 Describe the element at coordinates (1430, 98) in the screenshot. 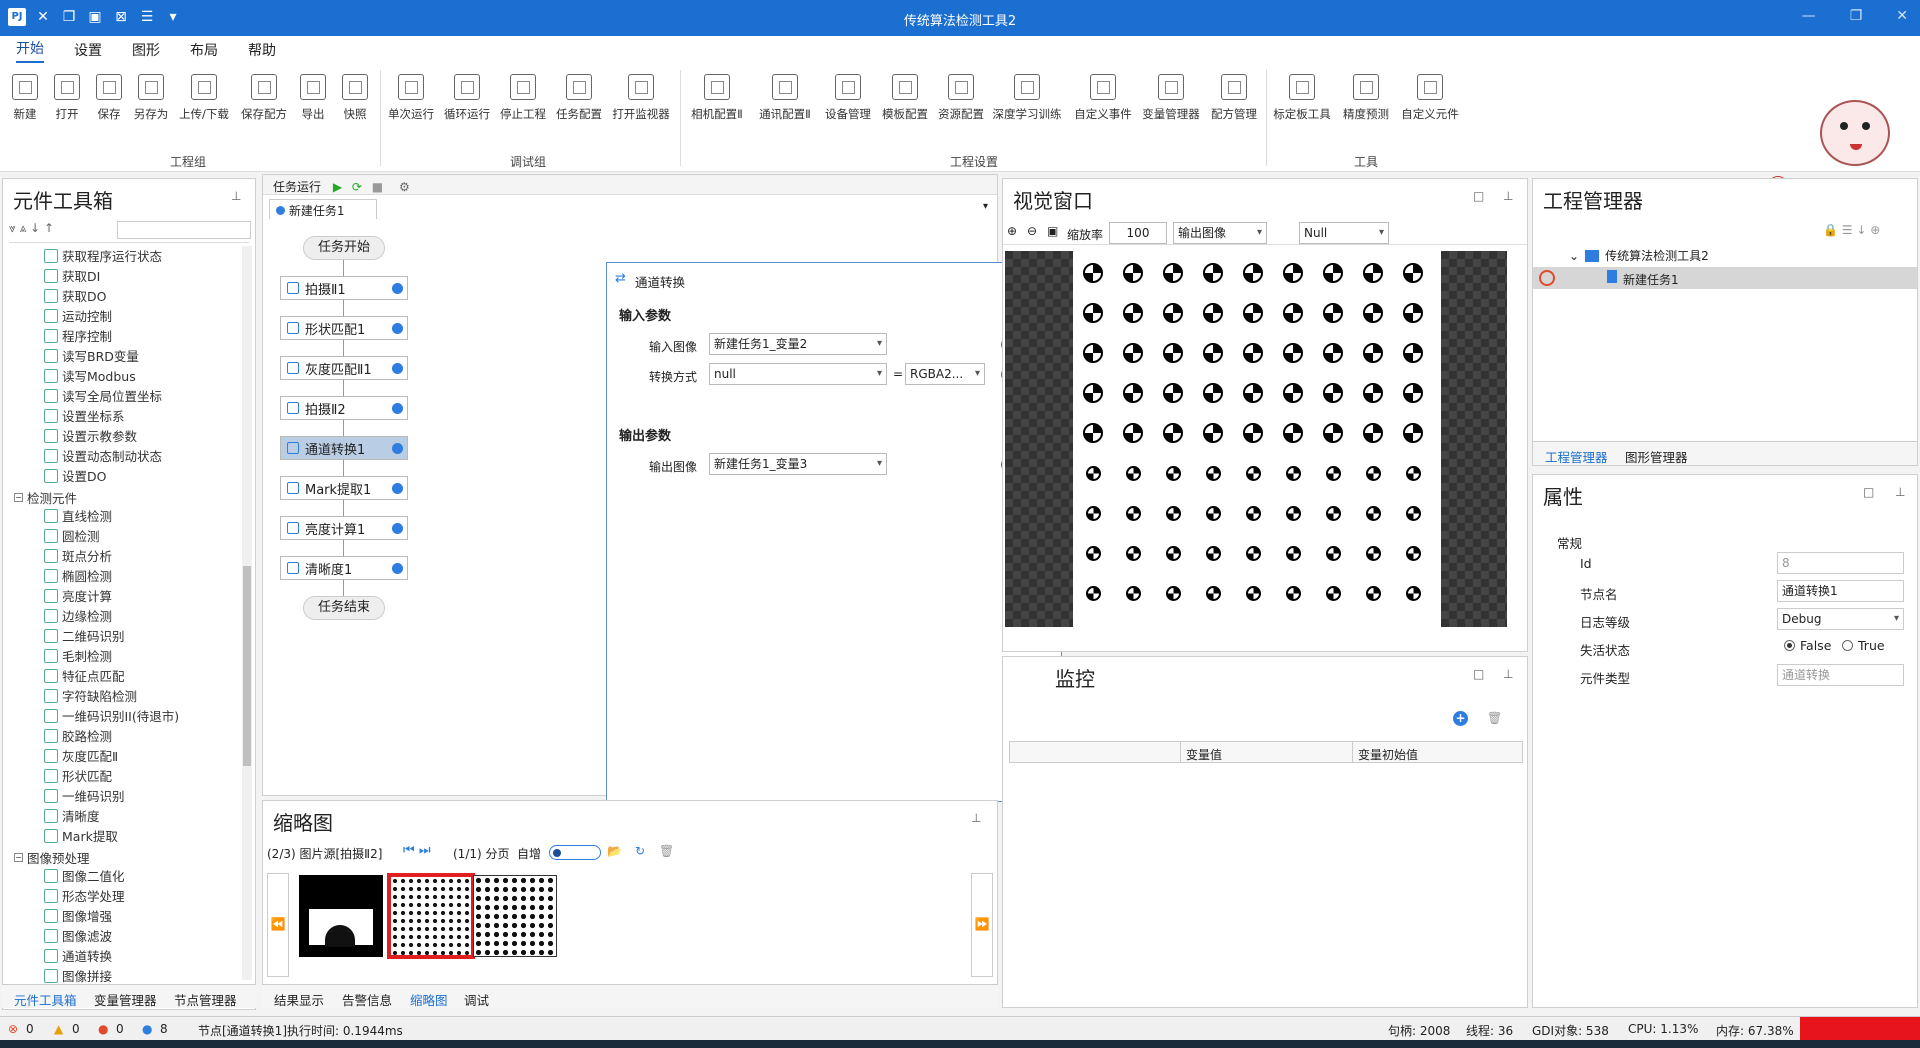

I see `custom-element-button: 自定义元件` at that location.